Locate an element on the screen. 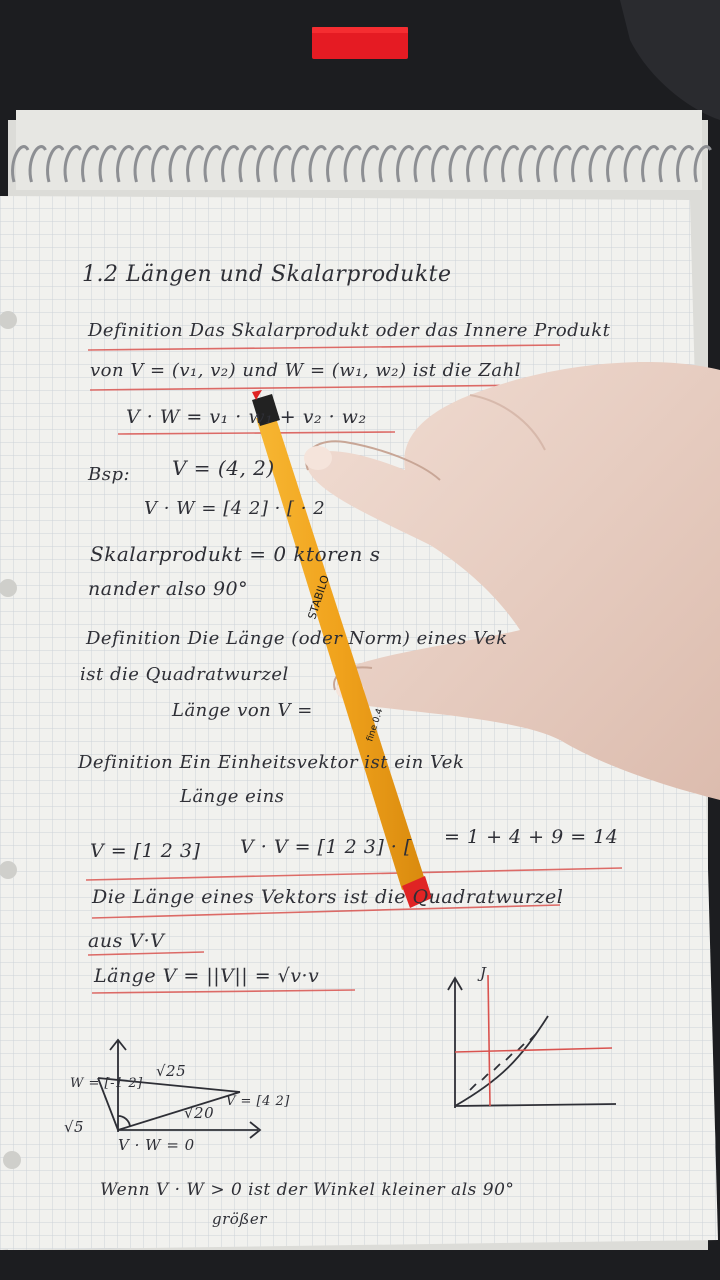 The height and width of the screenshot is (1280, 720). dot-product-formula: V · W = v₁ · w₁ + v₂ · w₂ is located at coordinates (246, 417).